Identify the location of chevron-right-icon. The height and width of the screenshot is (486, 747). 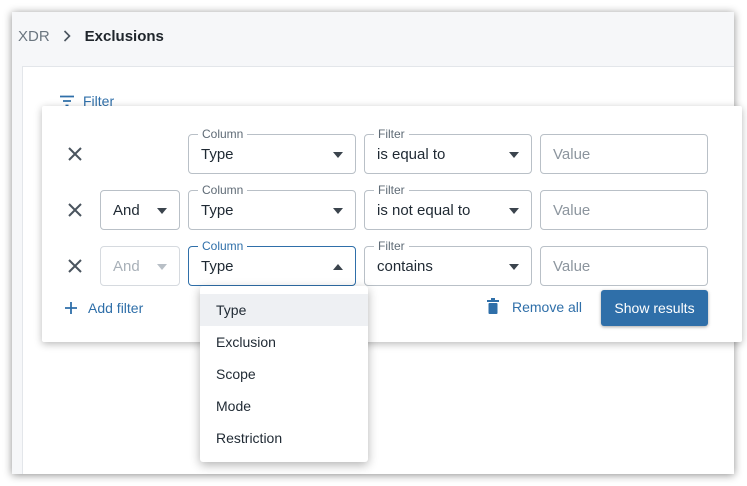
(67, 36).